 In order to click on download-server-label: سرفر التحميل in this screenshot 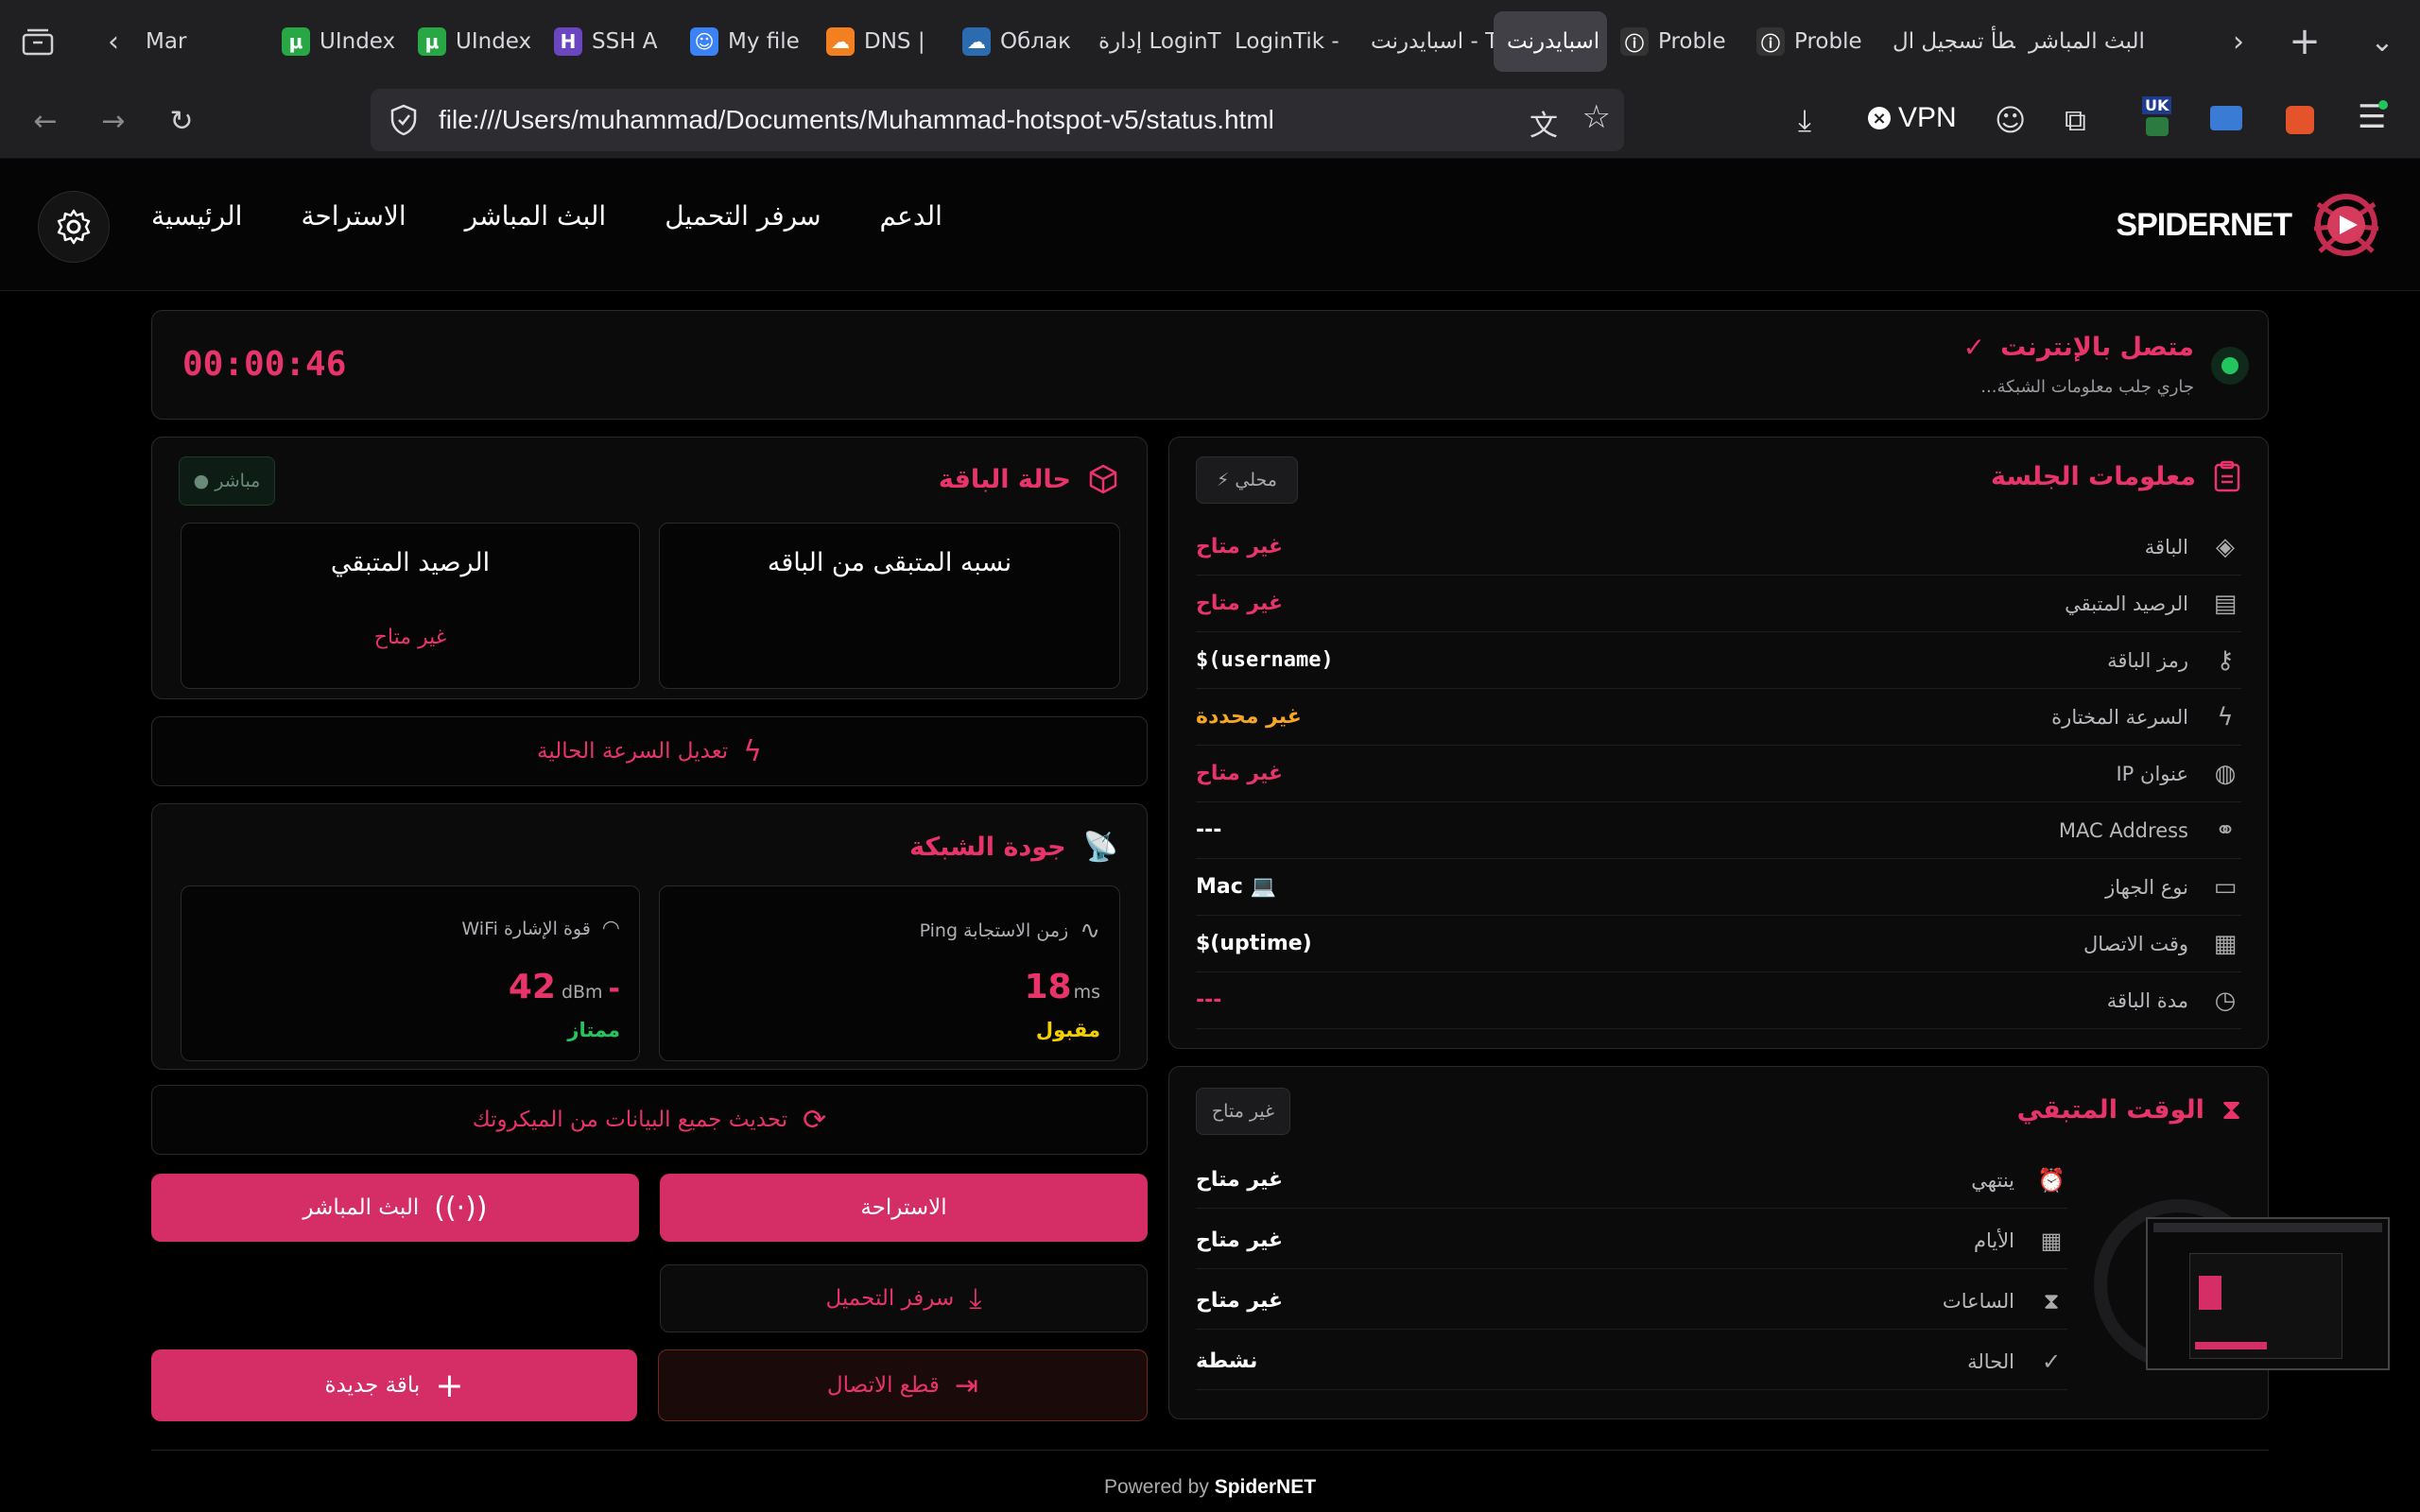, I will do `click(890, 1298)`.